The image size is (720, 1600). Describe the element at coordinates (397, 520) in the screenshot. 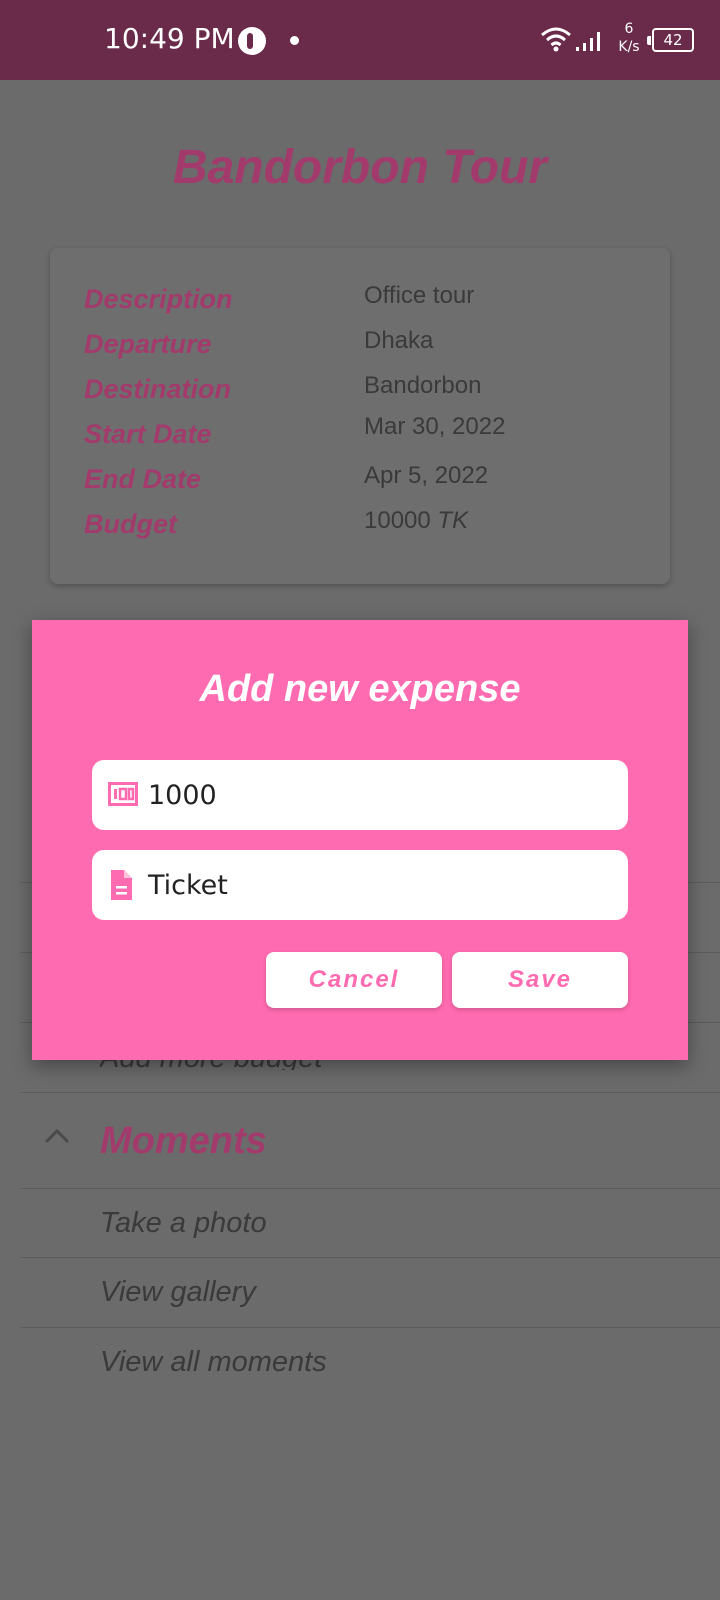

I see `budget-amount: 10000` at that location.